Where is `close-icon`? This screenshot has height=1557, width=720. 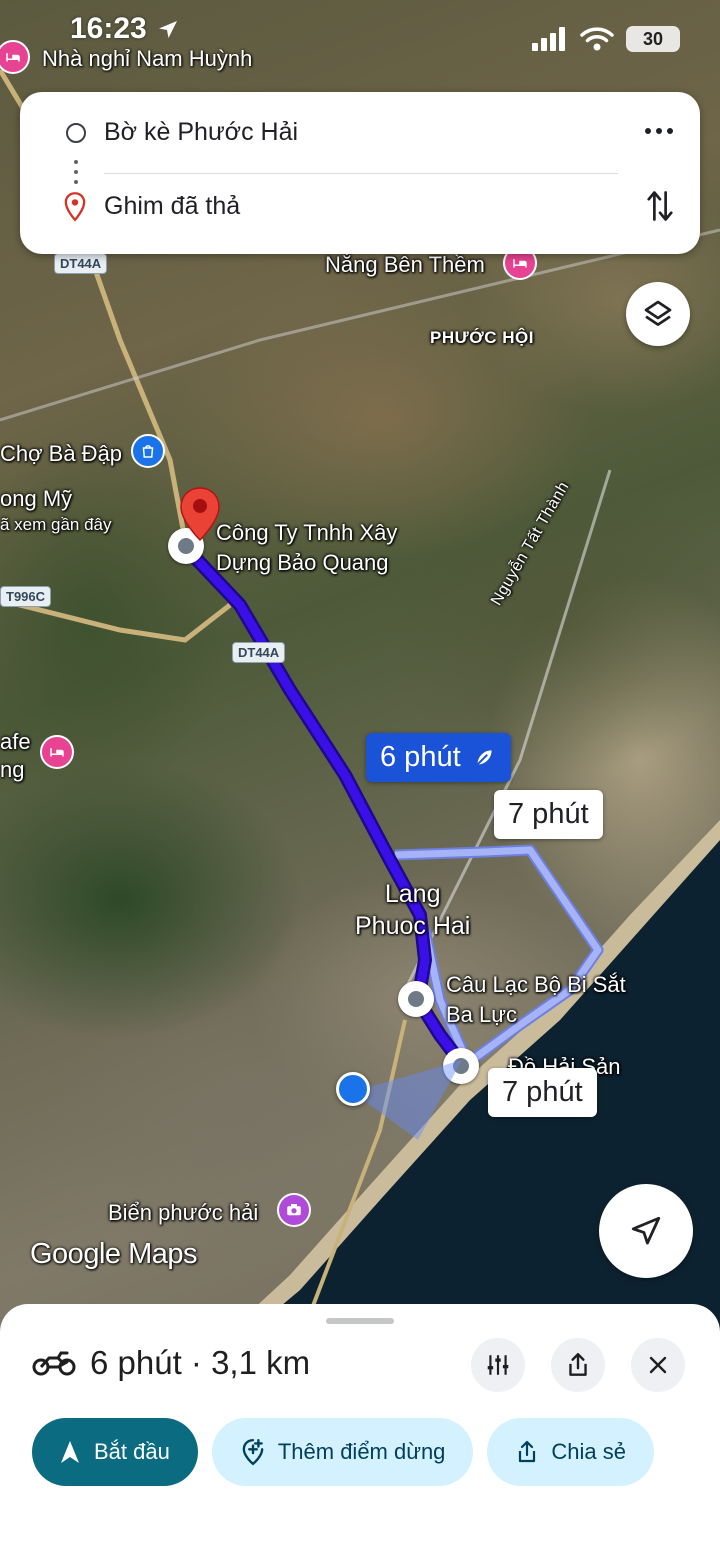 close-icon is located at coordinates (658, 1365).